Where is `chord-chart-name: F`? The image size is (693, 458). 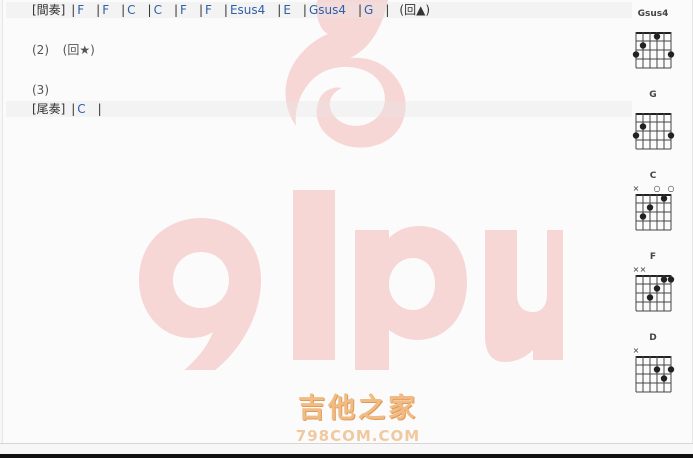 chord-chart-name: F is located at coordinates (653, 257).